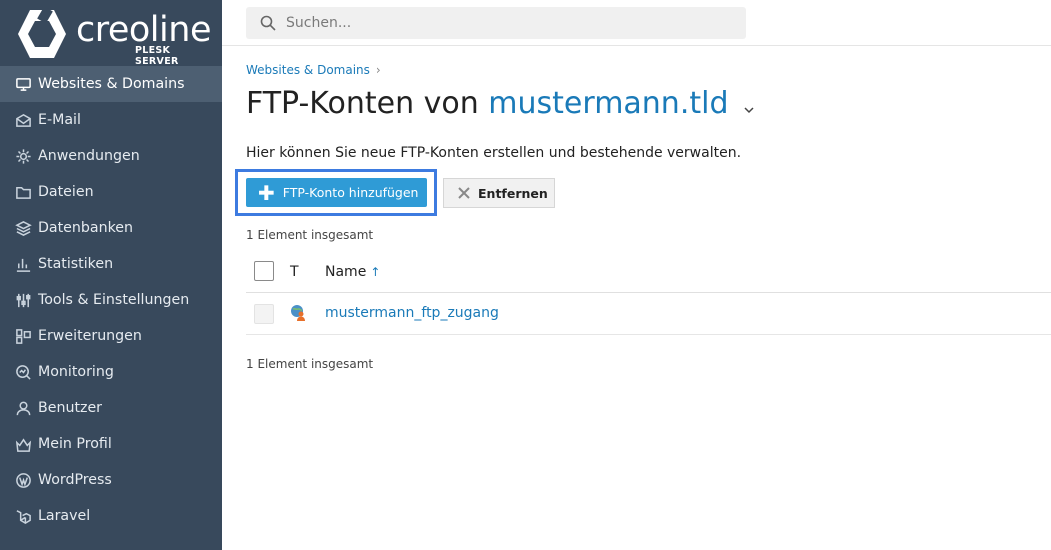 This screenshot has width=1051, height=550. What do you see at coordinates (76, 372) in the screenshot?
I see `sidebar-item-label: Monitoring` at bounding box center [76, 372].